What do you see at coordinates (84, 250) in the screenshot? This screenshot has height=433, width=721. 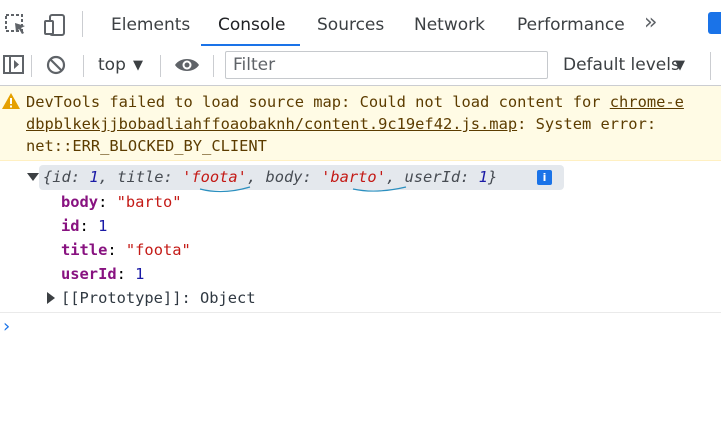 I see `property-key: title` at bounding box center [84, 250].